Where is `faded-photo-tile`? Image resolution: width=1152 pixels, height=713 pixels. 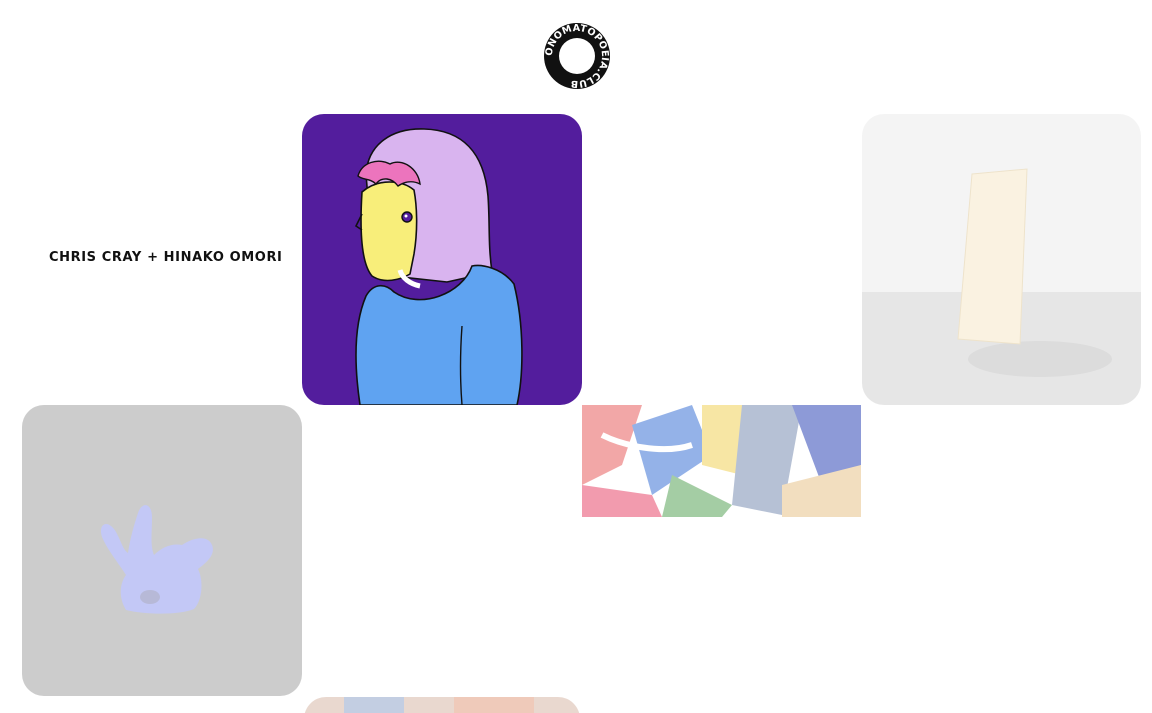 faded-photo-tile is located at coordinates (1001, 259).